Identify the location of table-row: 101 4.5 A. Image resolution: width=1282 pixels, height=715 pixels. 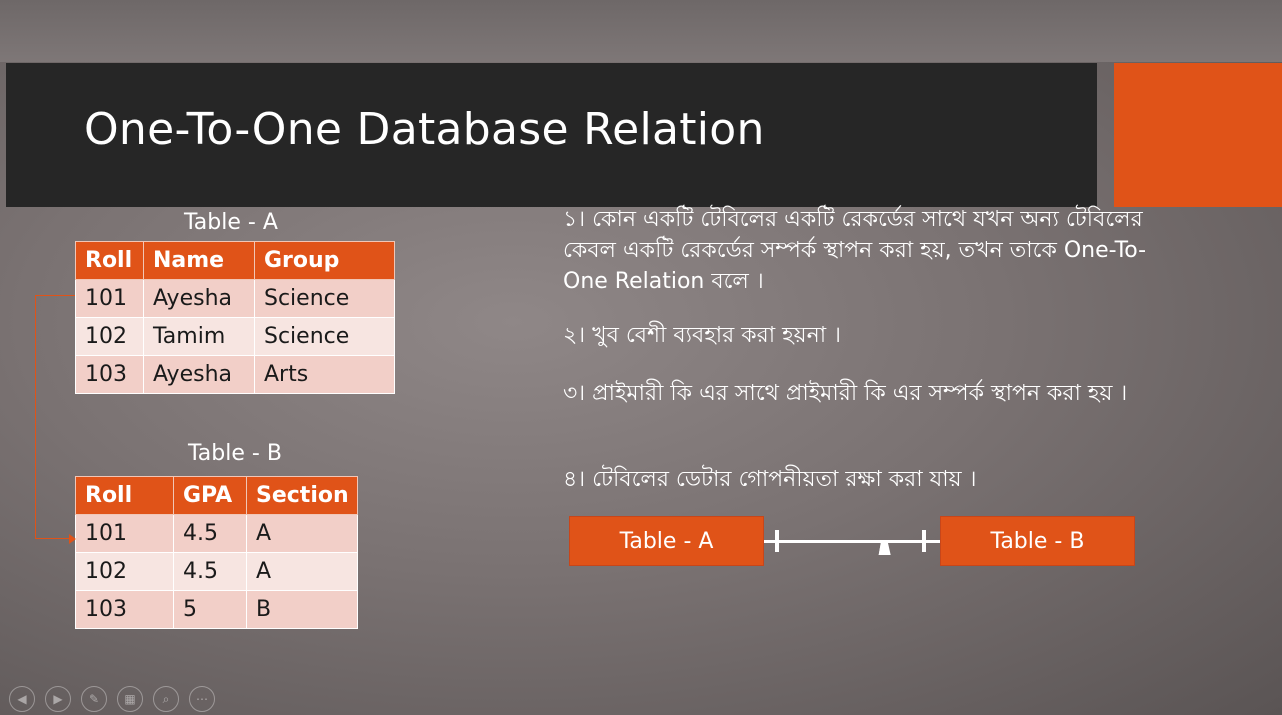
(216, 533).